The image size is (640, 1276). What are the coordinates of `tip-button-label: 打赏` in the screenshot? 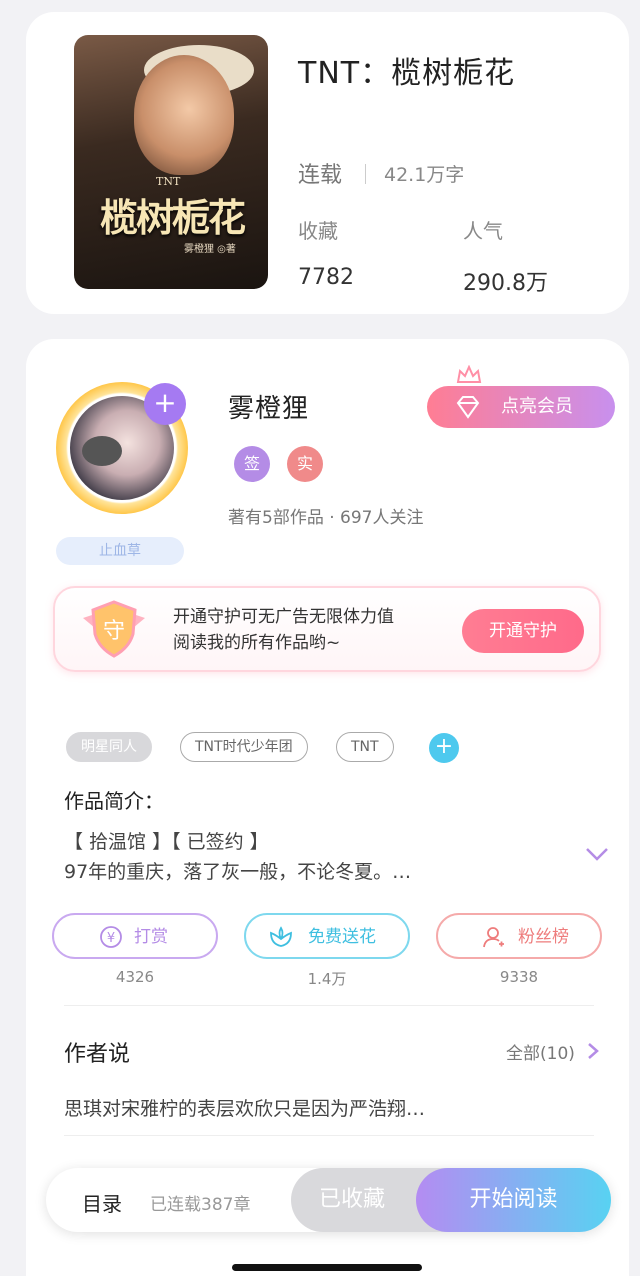 It's located at (151, 937).